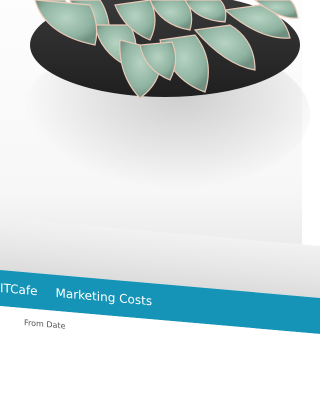  What do you see at coordinates (19, 289) in the screenshot?
I see `nav-brand: ITCafe` at bounding box center [19, 289].